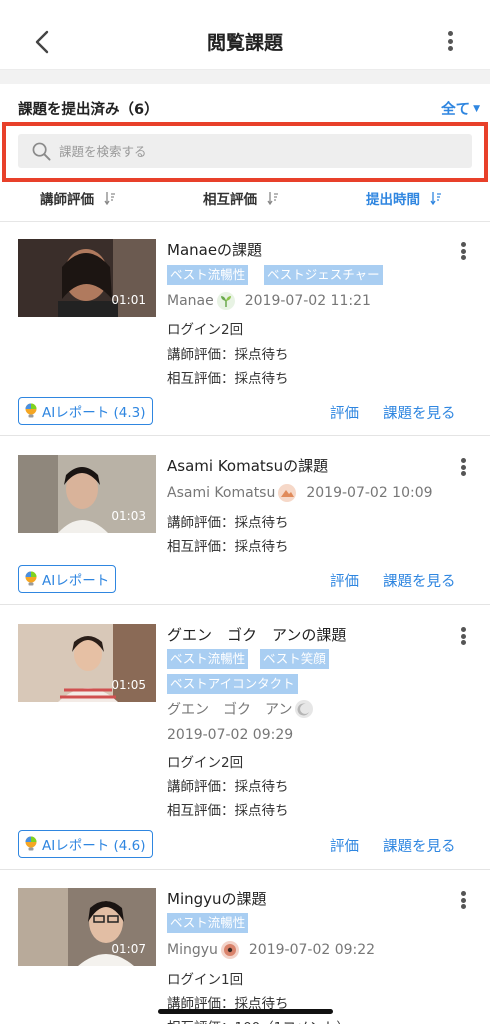  I want to click on peer-eval-status: 相互評価：100（1コメント）, so click(258, 1020).